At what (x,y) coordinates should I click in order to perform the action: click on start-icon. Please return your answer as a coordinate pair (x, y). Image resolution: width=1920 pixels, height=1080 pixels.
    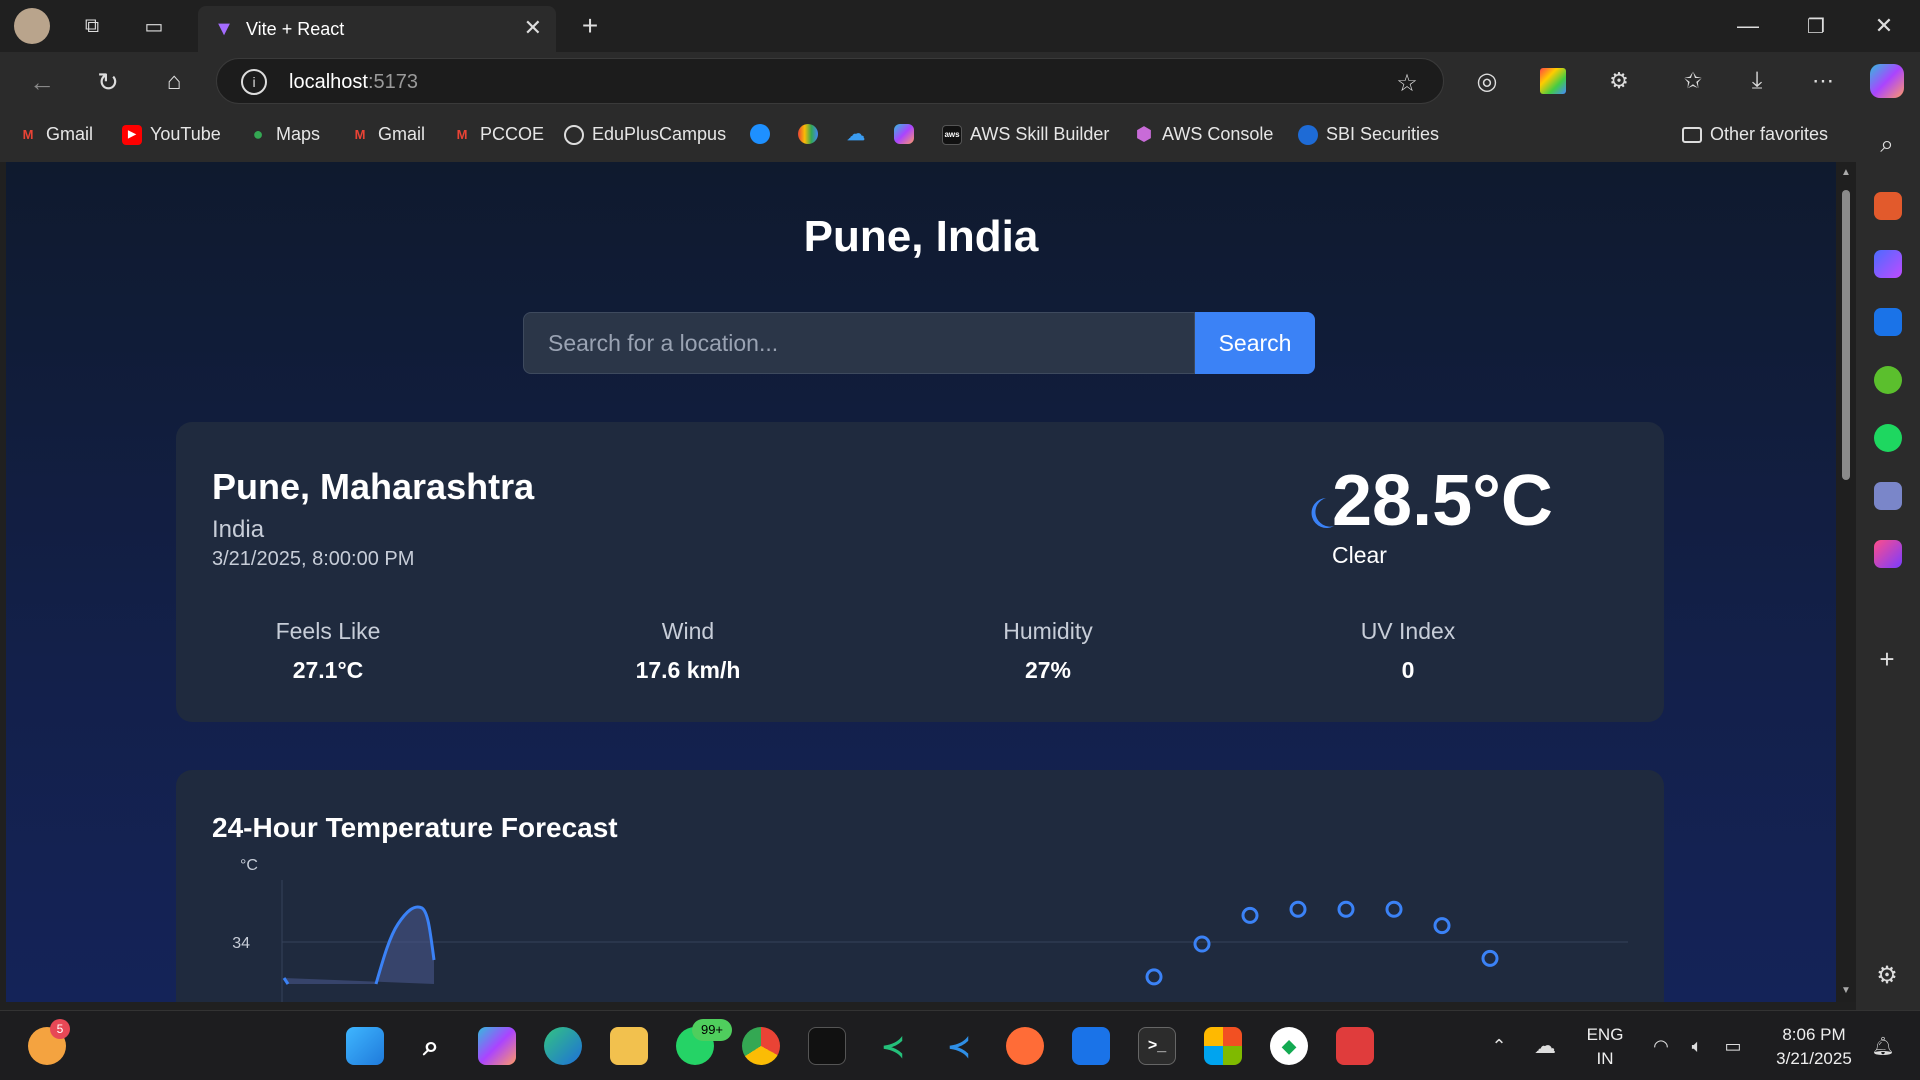
    Looking at the image, I should click on (365, 1046).